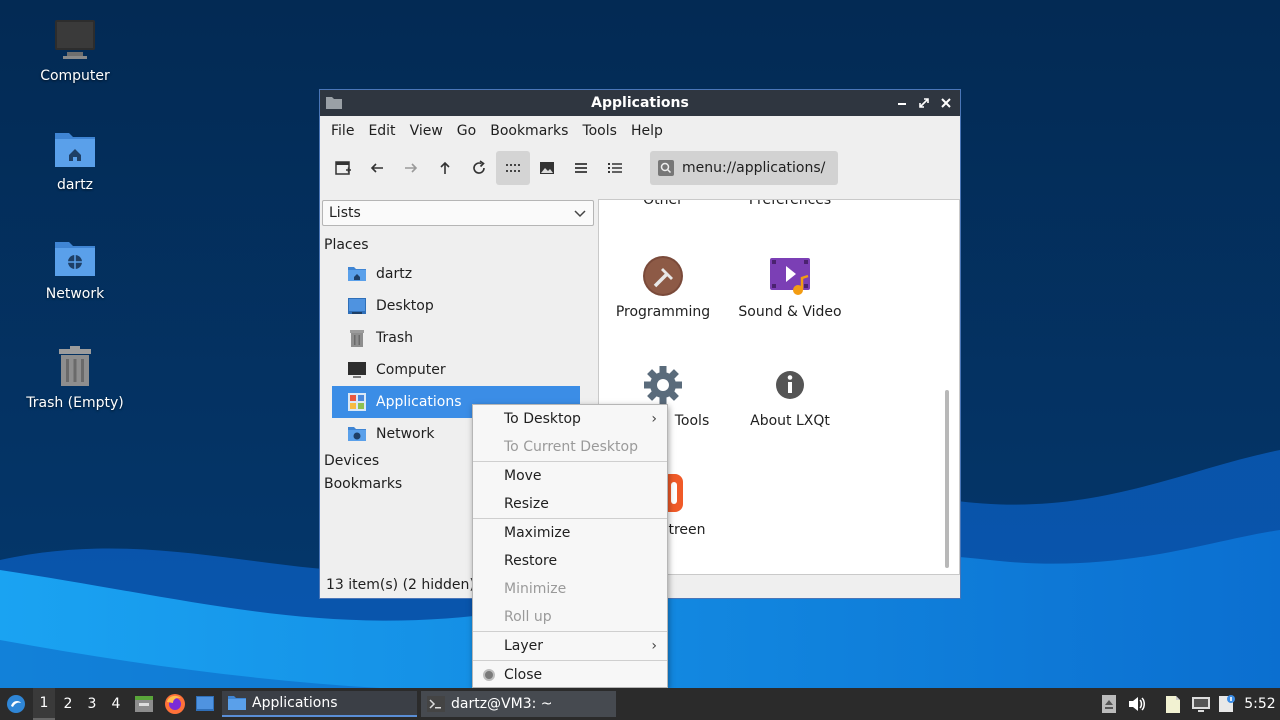 Image resolution: width=1280 pixels, height=720 pixels. What do you see at coordinates (394, 274) in the screenshot?
I see `sidebar-item-label: dartz` at bounding box center [394, 274].